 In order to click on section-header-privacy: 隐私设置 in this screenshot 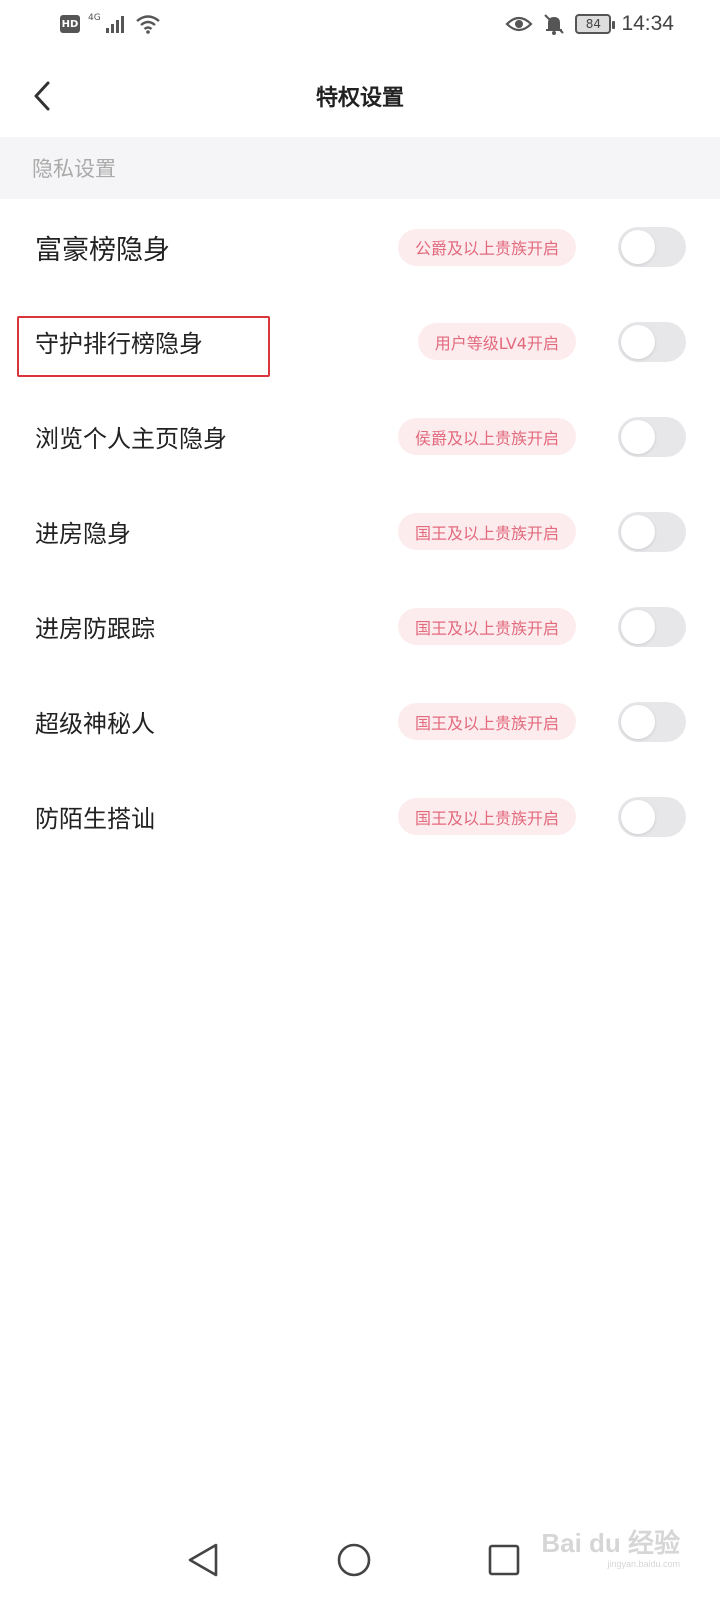, I will do `click(360, 168)`.